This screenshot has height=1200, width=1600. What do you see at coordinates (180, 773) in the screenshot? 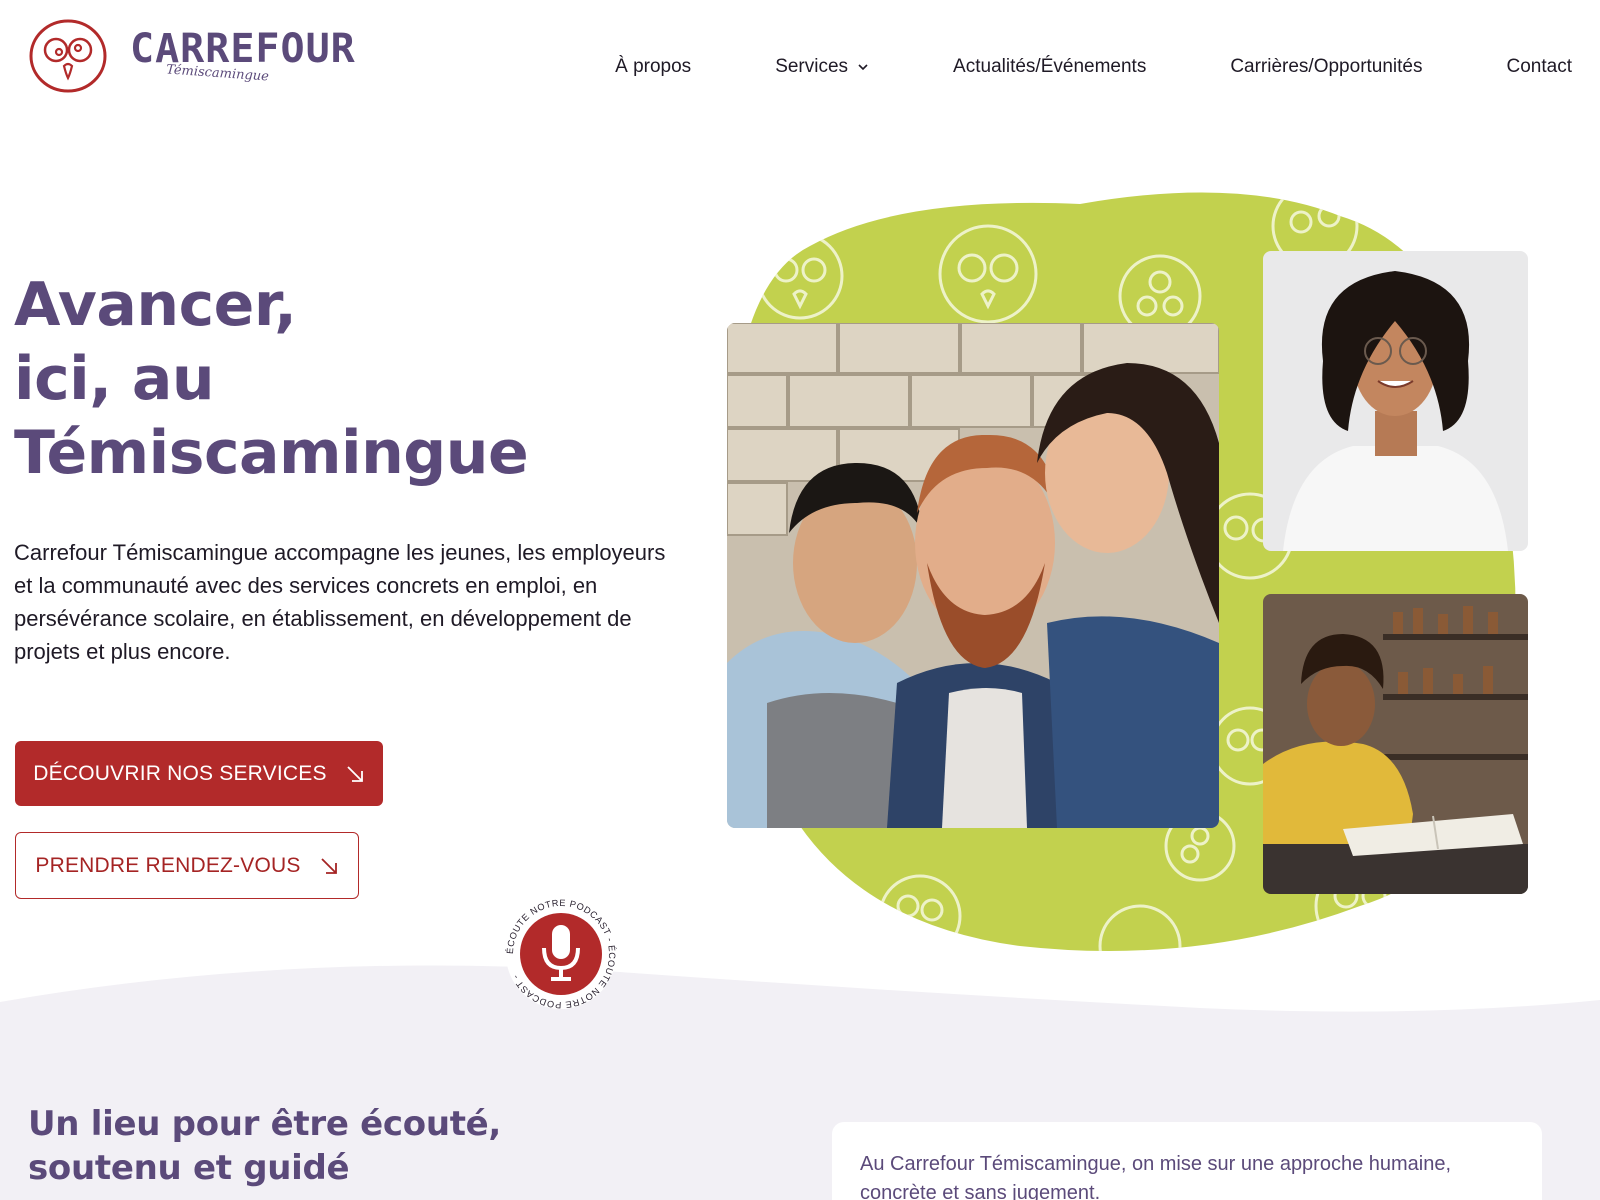
I see `button-label: DÉCOUVRIR NOS SERVICES` at bounding box center [180, 773].